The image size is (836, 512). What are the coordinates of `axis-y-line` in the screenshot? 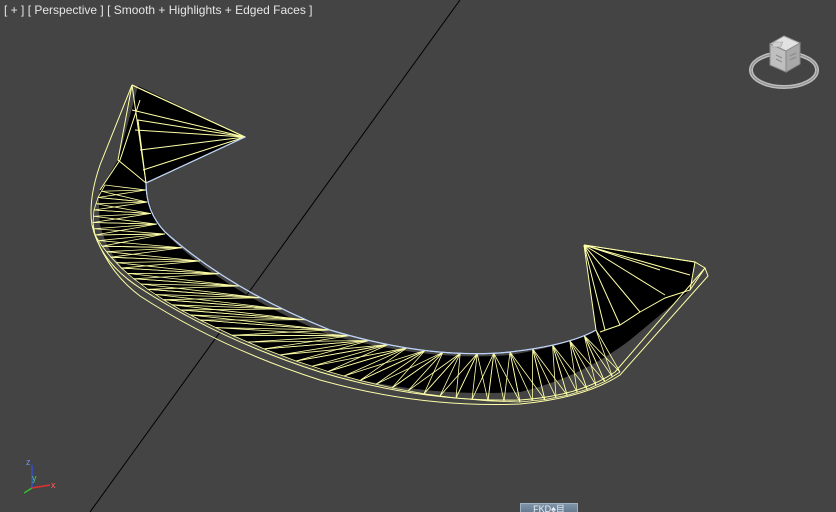 It's located at (28, 490).